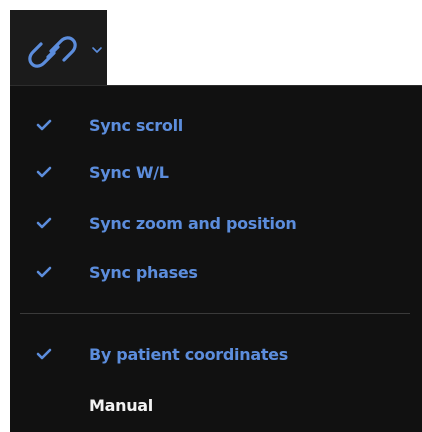  What do you see at coordinates (193, 223) in the screenshot?
I see `menu-item-label: Sync zoom and position` at bounding box center [193, 223].